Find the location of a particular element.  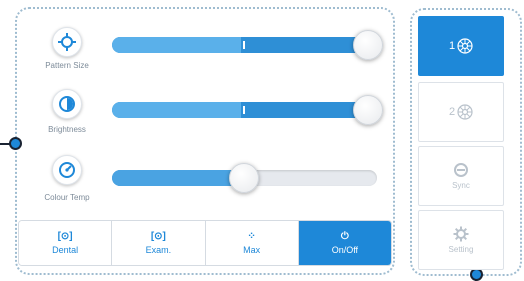

colour-temp-icon is located at coordinates (67, 170).